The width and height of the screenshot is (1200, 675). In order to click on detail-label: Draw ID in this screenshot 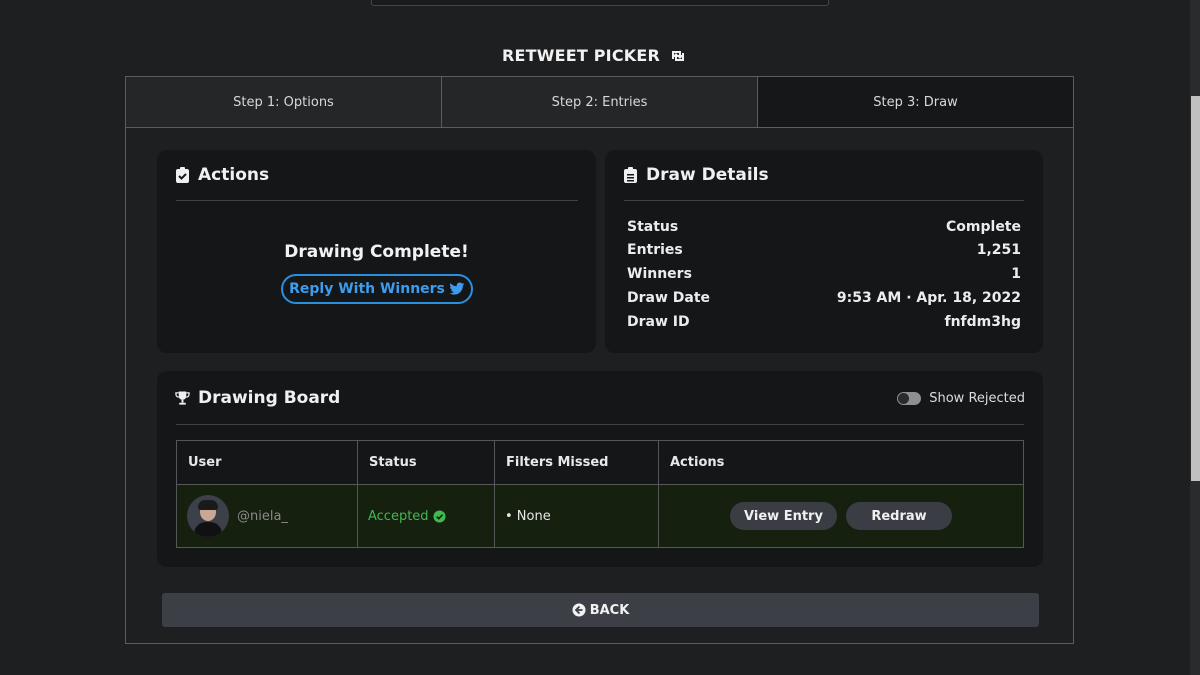, I will do `click(658, 322)`.